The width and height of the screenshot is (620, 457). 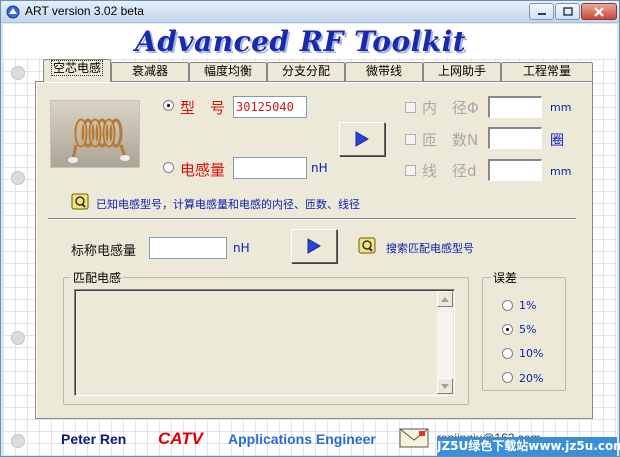 I want to click on model-label: 型 号, so click(x=203, y=108).